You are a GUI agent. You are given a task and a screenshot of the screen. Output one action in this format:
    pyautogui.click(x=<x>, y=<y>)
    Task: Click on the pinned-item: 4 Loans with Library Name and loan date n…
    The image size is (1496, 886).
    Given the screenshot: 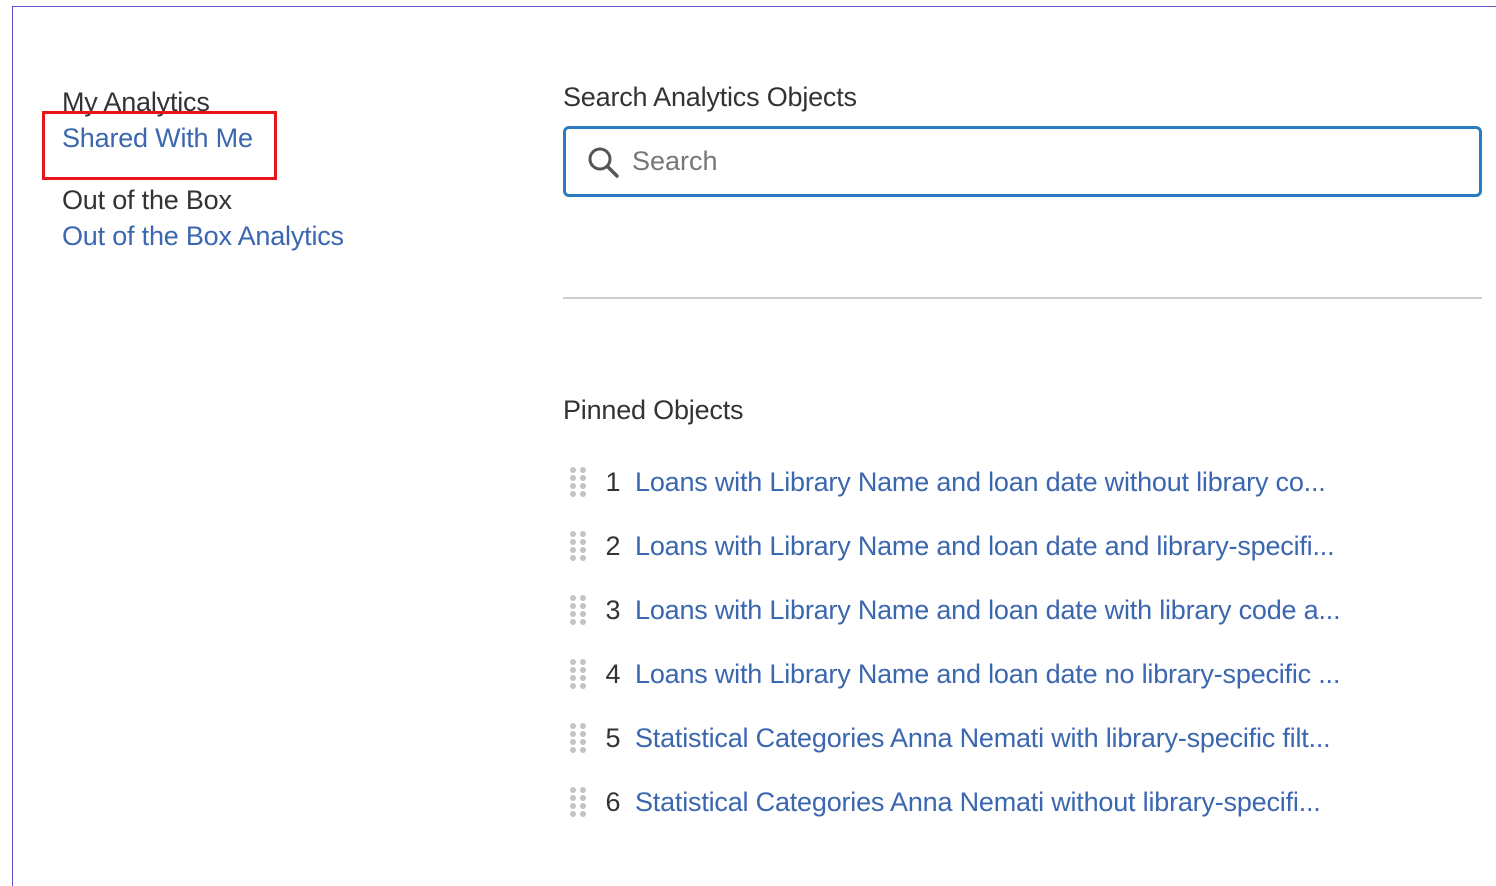 What is the action you would take?
    pyautogui.click(x=1023, y=674)
    